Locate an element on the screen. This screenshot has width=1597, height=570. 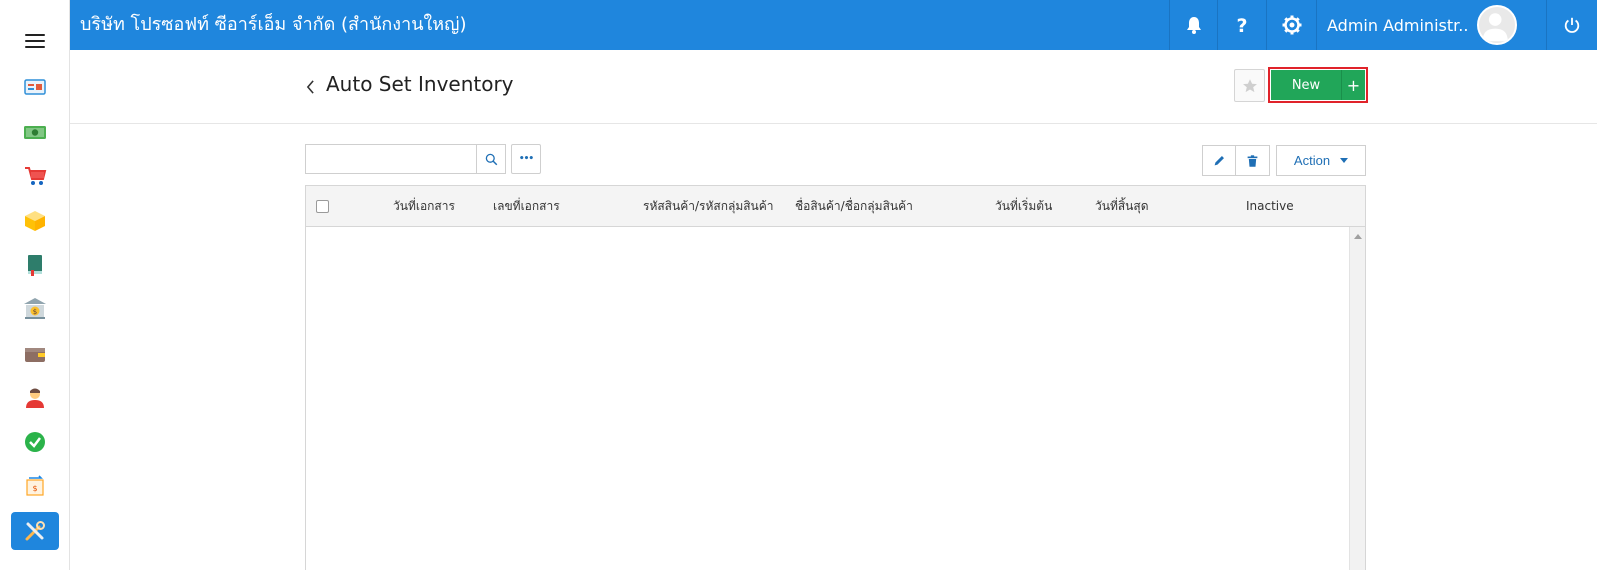
notification-button is located at coordinates (1193, 25).